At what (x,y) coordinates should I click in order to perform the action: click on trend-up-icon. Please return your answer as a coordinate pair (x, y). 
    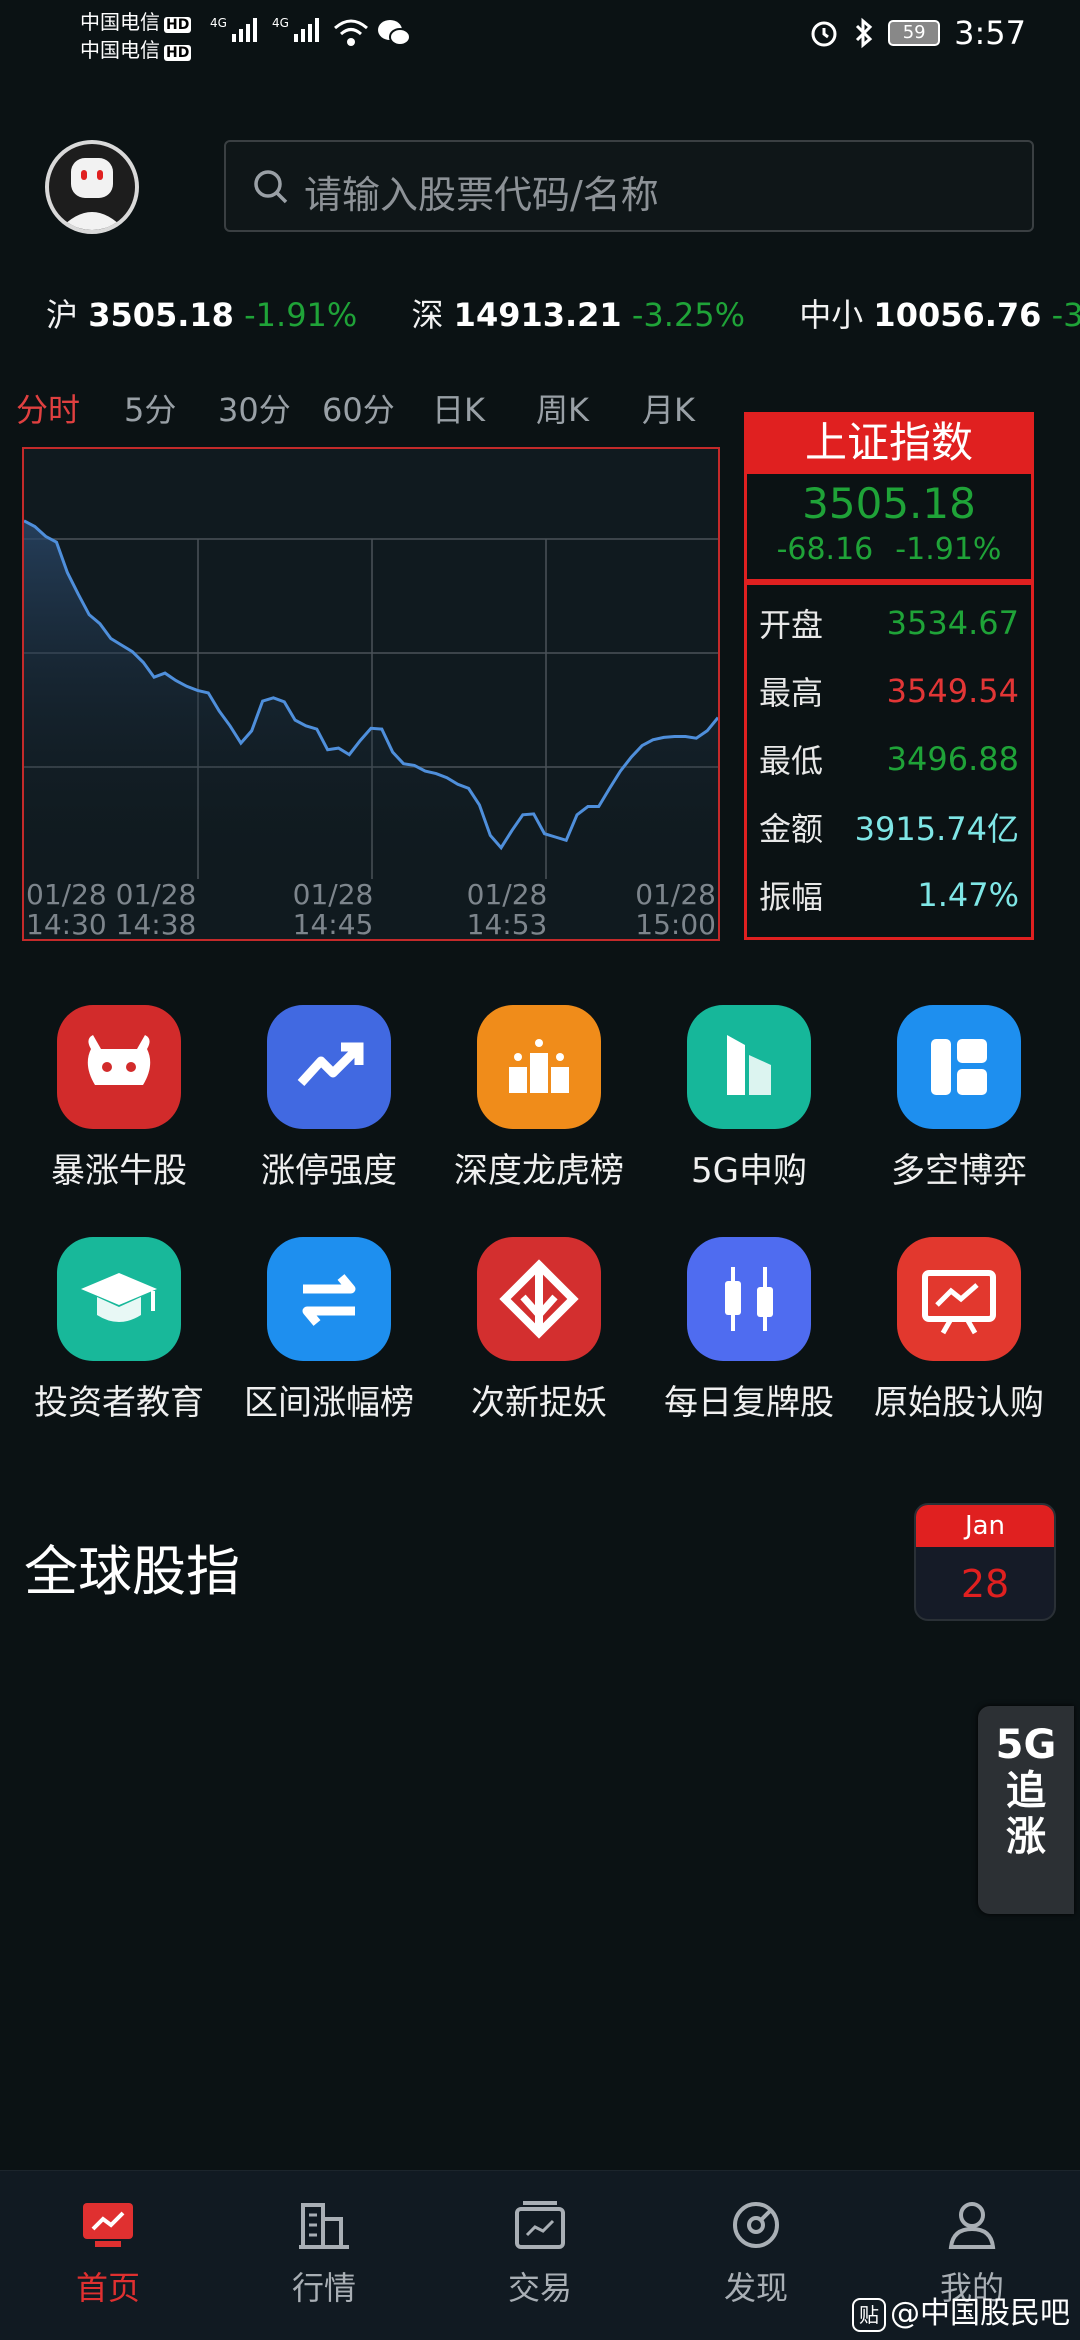
    Looking at the image, I should click on (329, 1067).